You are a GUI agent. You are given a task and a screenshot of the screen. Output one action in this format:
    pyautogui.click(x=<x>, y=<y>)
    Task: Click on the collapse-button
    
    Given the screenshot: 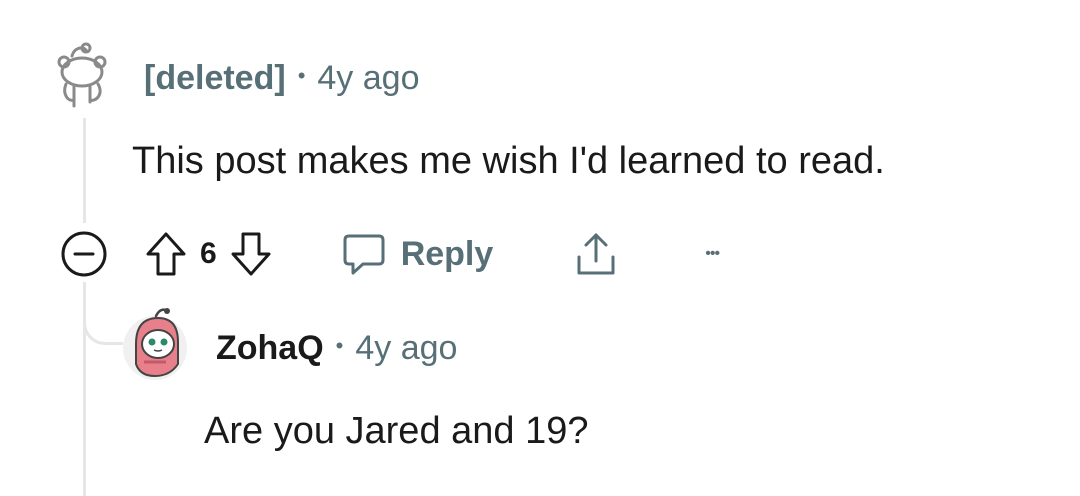 What is the action you would take?
    pyautogui.click(x=84, y=254)
    